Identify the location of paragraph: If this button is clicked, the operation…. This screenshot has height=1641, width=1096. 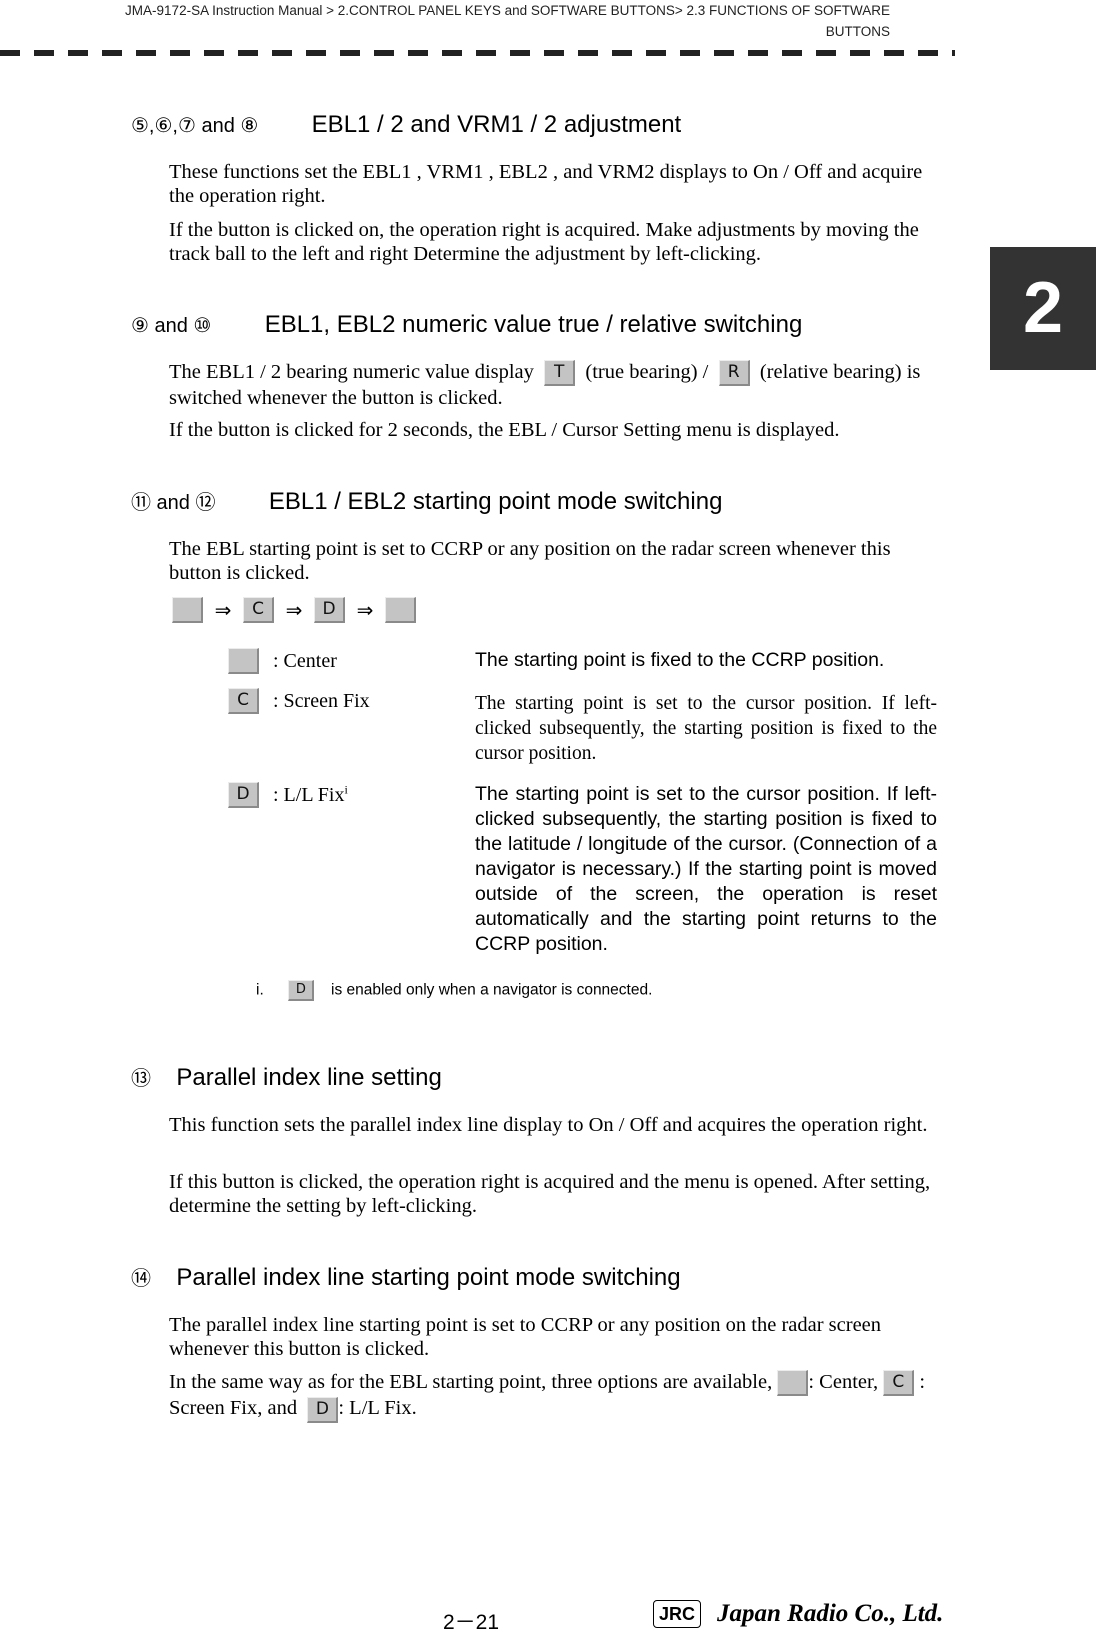
(550, 1194).